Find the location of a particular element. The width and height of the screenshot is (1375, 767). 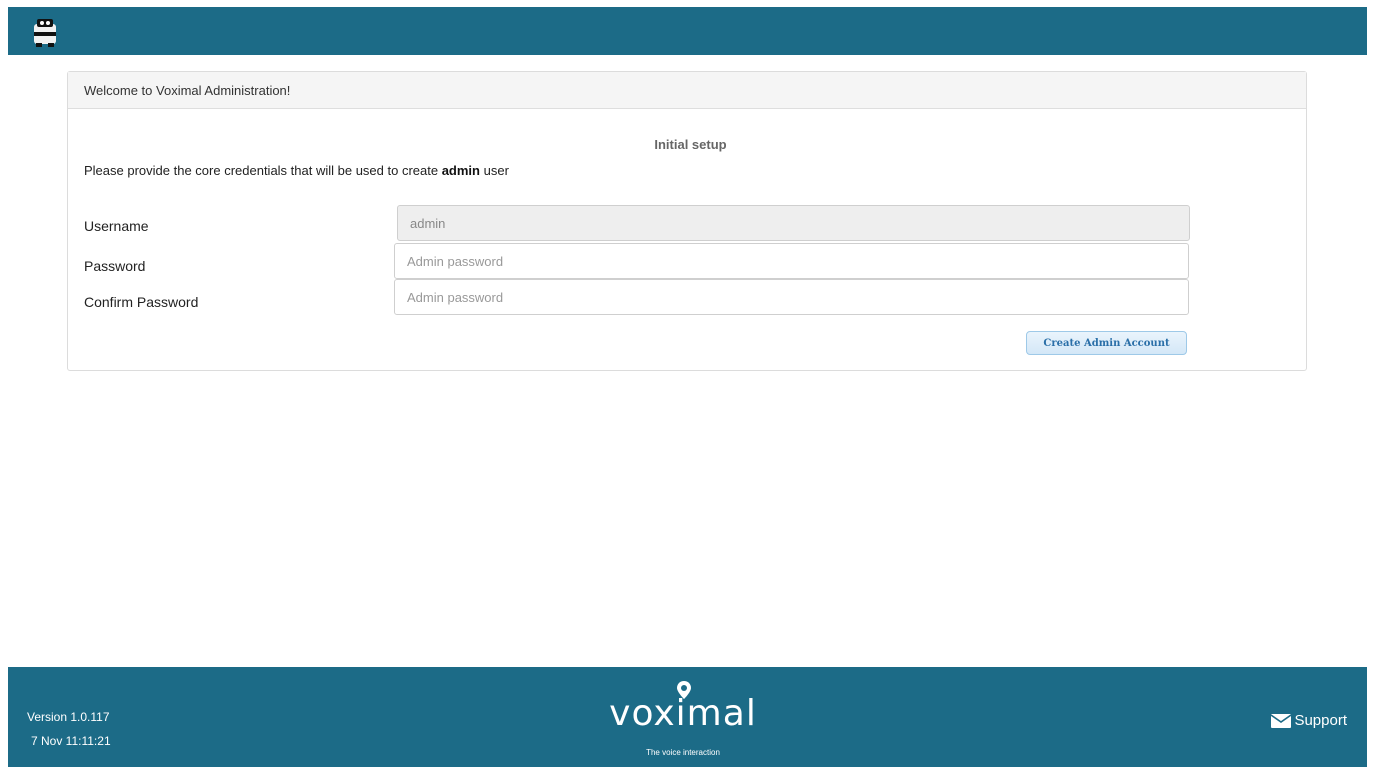

password-label: Password is located at coordinates (115, 266).